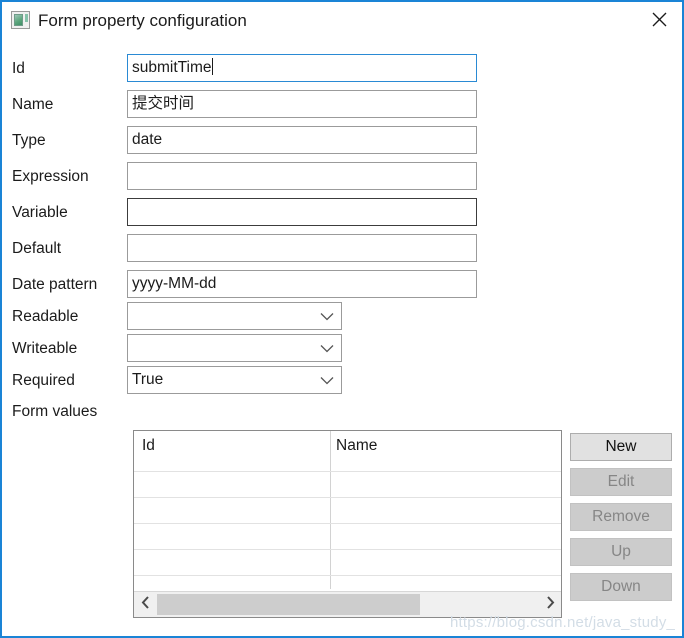  I want to click on edit-button: Edit, so click(621, 482).